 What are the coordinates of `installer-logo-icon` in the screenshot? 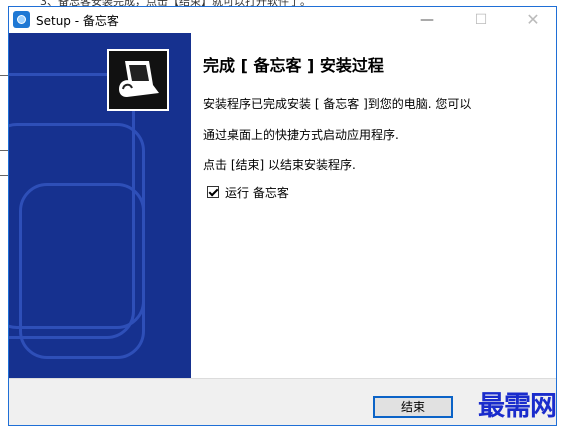 It's located at (138, 80).